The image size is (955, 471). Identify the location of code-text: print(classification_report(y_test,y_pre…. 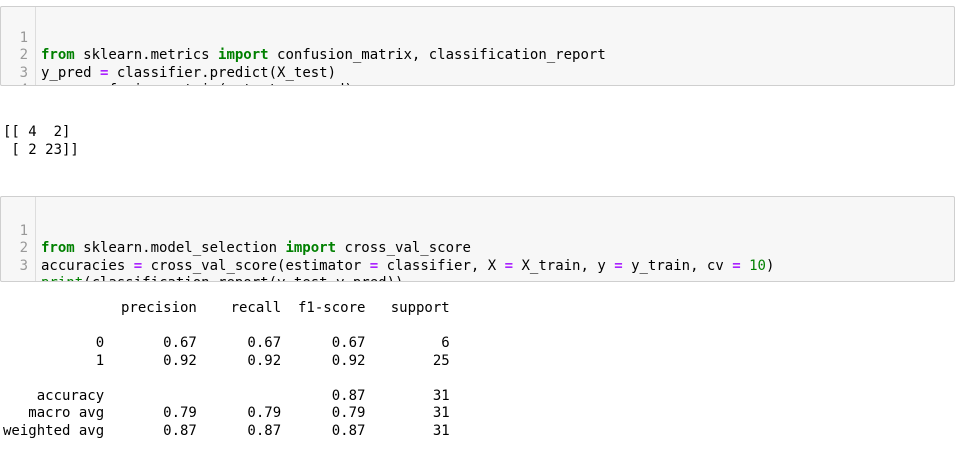
(222, 278).